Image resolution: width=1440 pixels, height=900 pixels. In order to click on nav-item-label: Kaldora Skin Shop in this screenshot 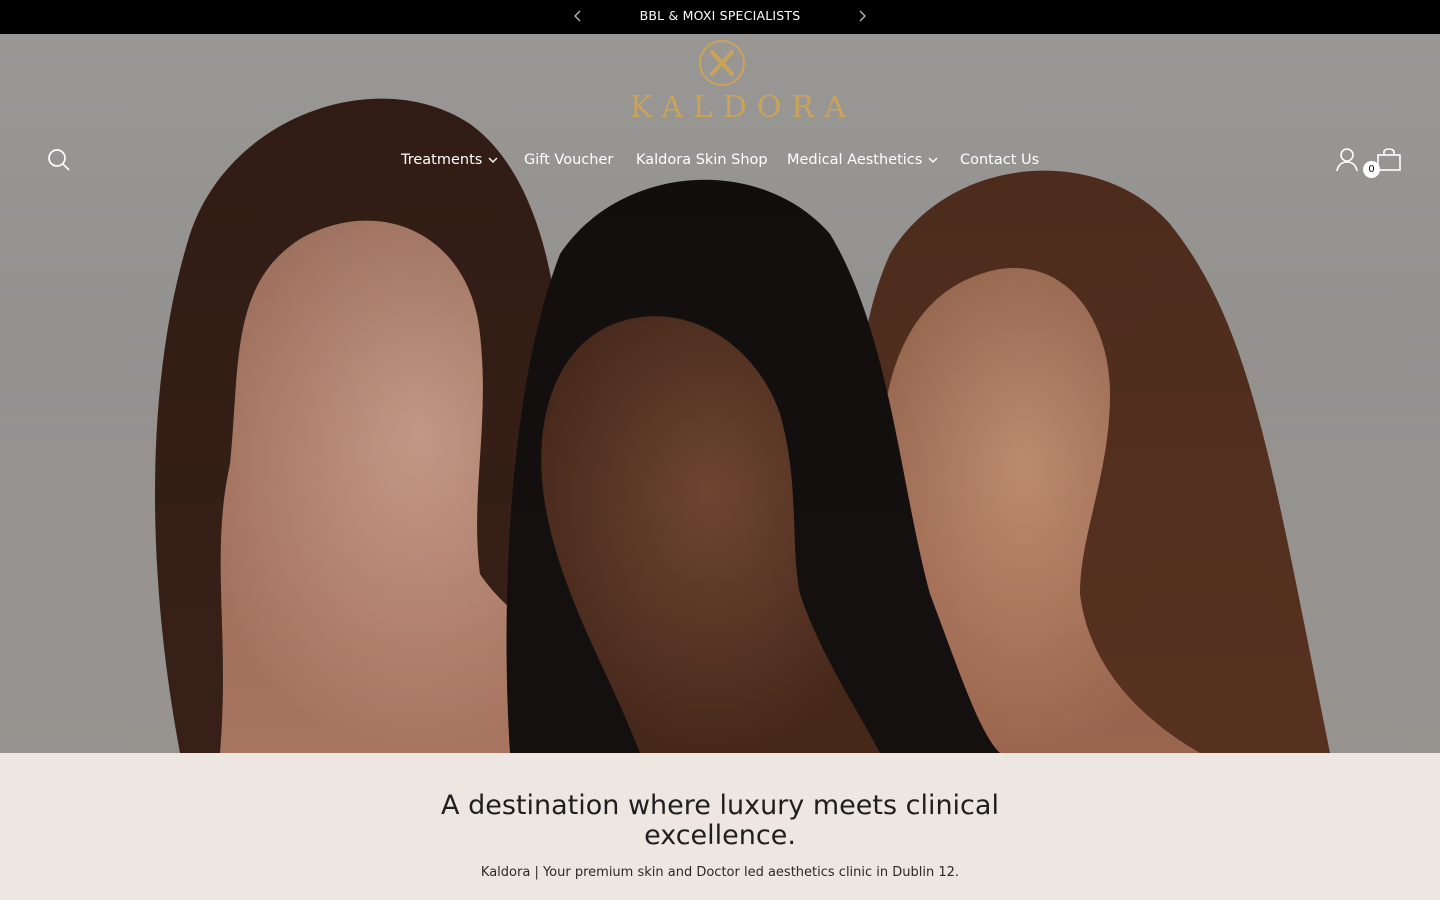, I will do `click(702, 160)`.